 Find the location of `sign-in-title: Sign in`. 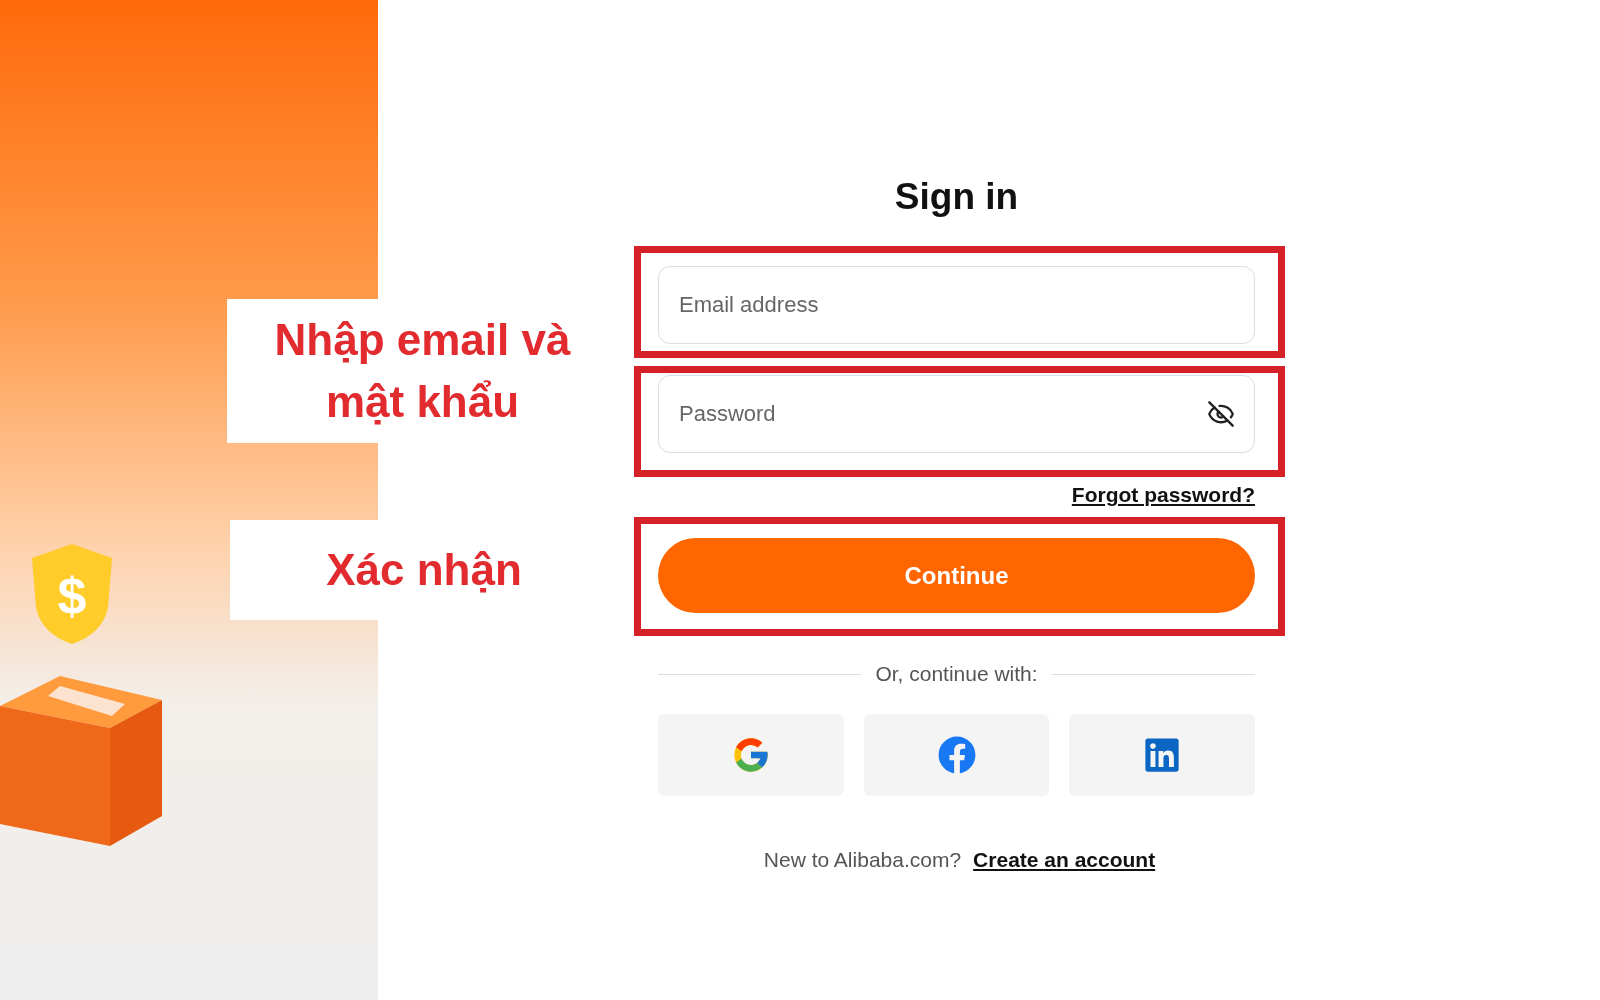

sign-in-title: Sign in is located at coordinates (956, 197).